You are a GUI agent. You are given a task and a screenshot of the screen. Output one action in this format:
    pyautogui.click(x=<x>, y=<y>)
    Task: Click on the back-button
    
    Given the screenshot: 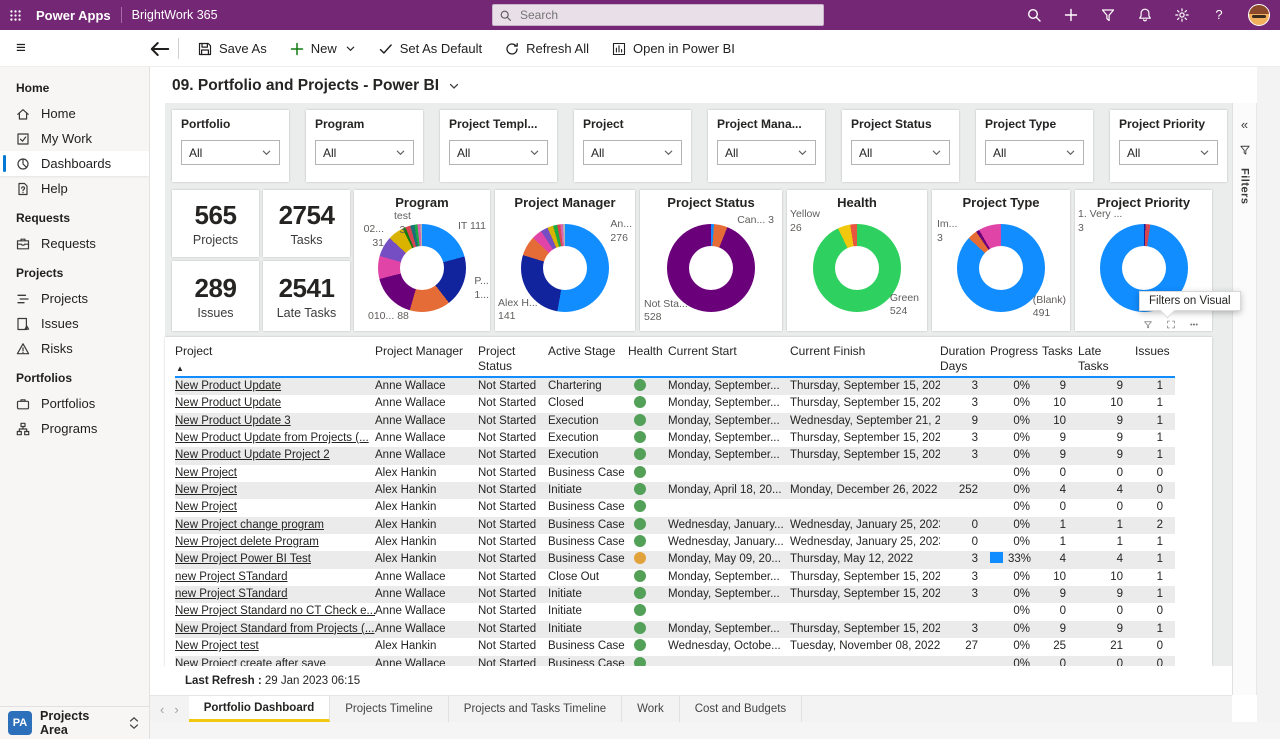 What is the action you would take?
    pyautogui.click(x=160, y=49)
    